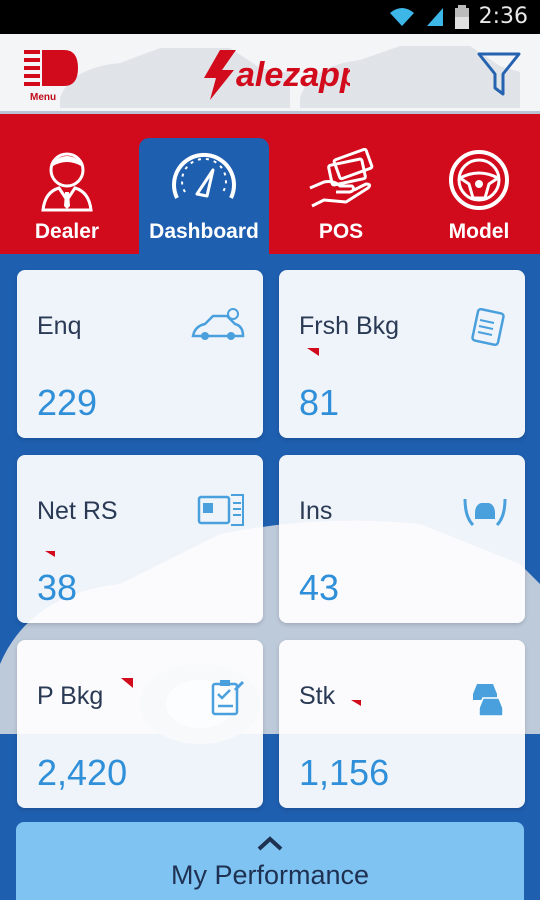 The width and height of the screenshot is (540, 900). Describe the element at coordinates (140, 539) in the screenshot. I see `stat-card-net-rs: Net RS 38` at that location.